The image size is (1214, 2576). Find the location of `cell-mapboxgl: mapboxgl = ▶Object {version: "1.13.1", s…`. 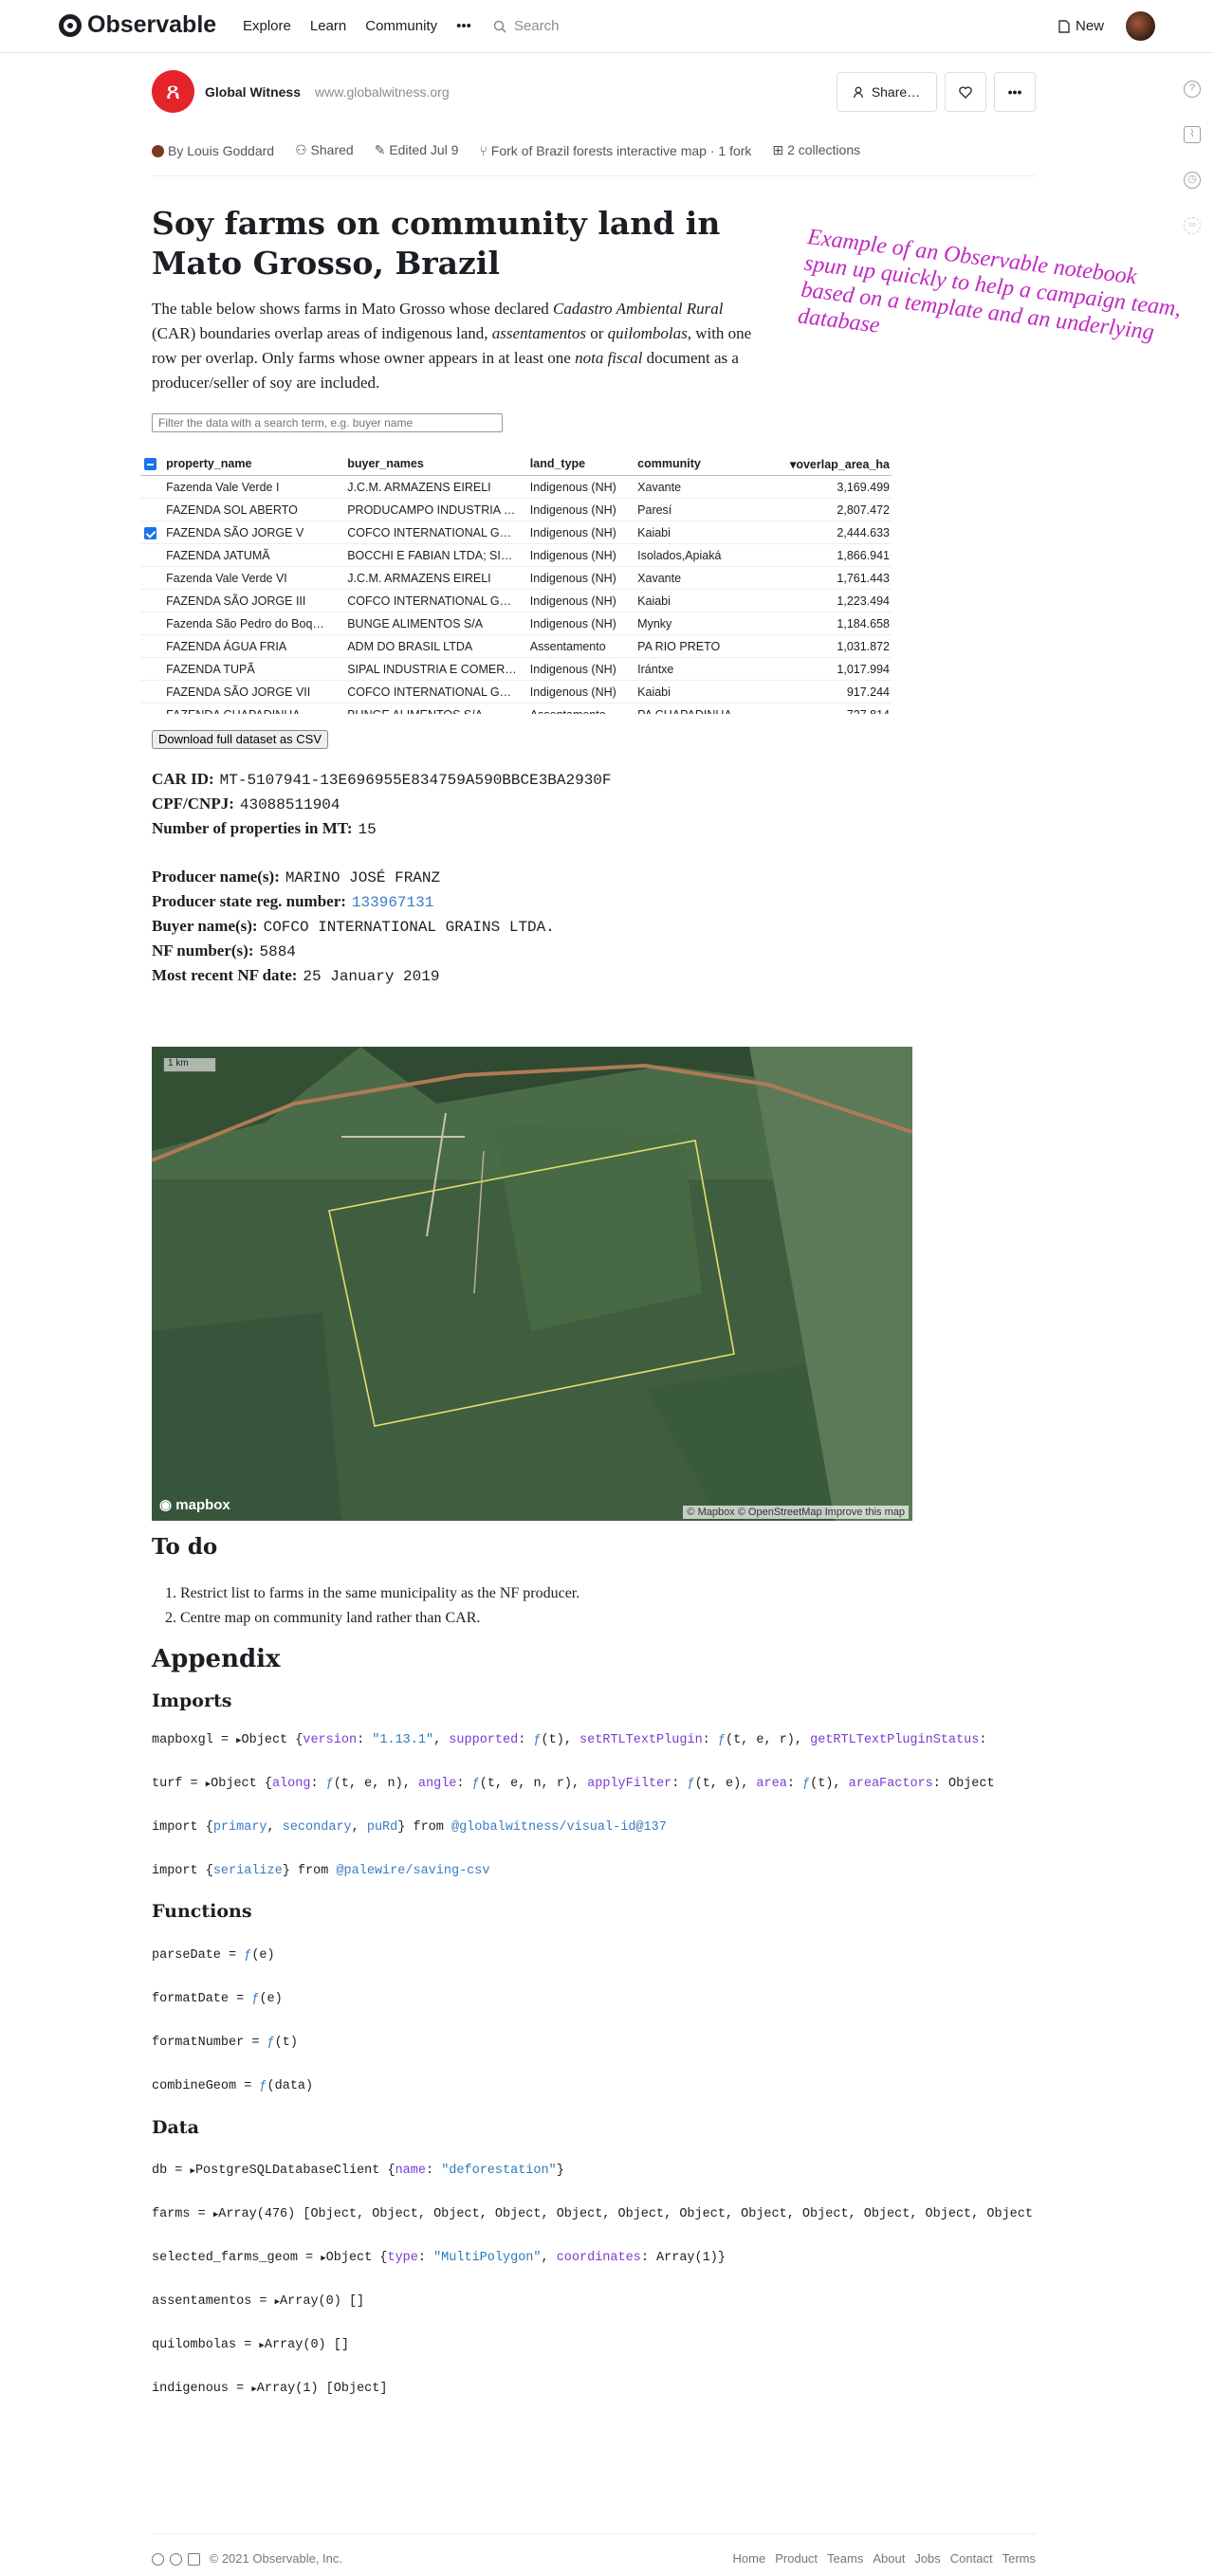

cell-mapboxgl: mapboxgl = ▶Object {version: "1.13.1", s… is located at coordinates (593, 1740).